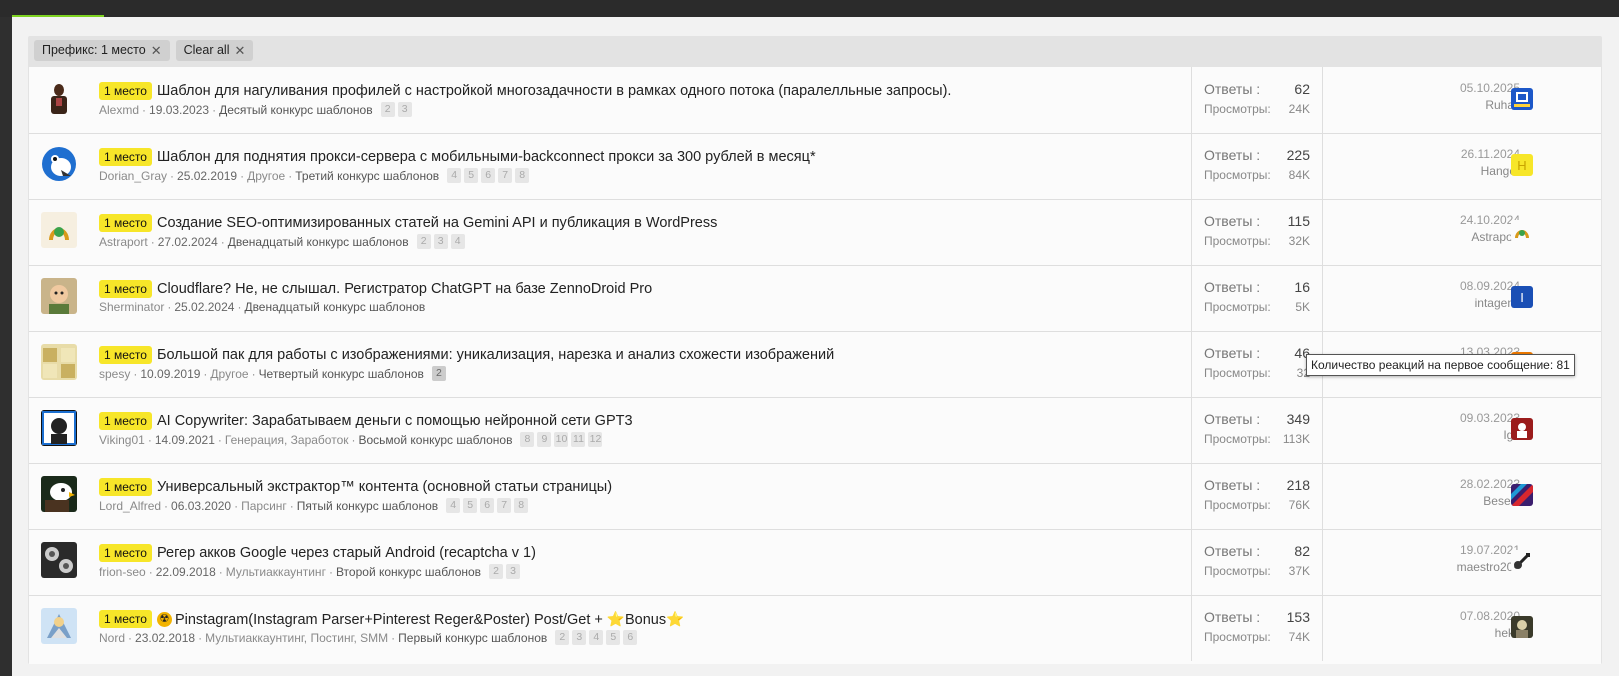 The height and width of the screenshot is (676, 1619). What do you see at coordinates (122, 440) in the screenshot?
I see `author-link: Viking01` at bounding box center [122, 440].